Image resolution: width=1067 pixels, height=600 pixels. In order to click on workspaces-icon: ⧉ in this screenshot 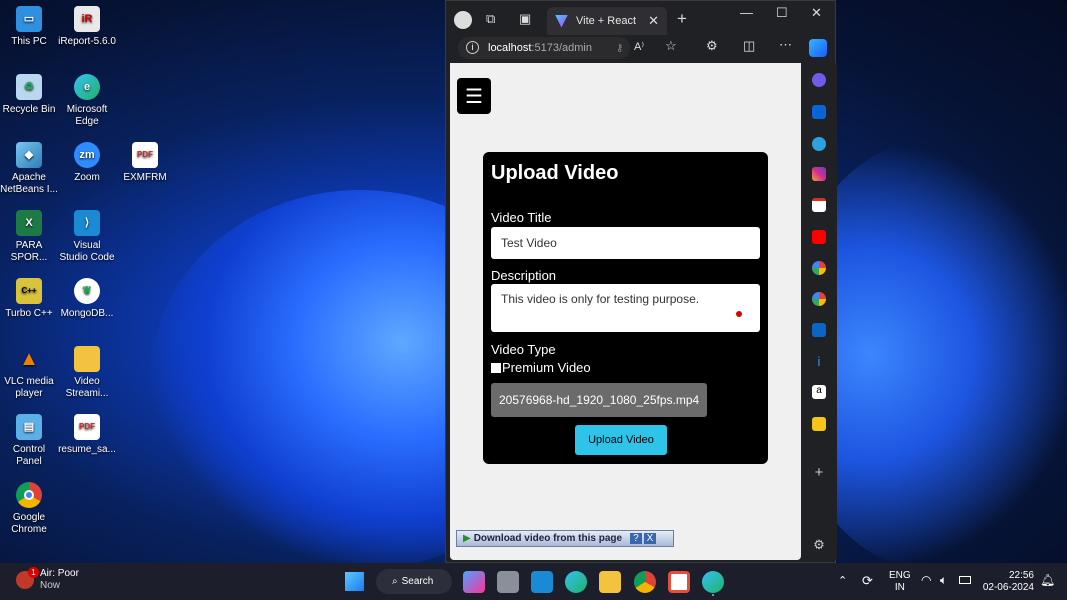, I will do `click(490, 19)`.